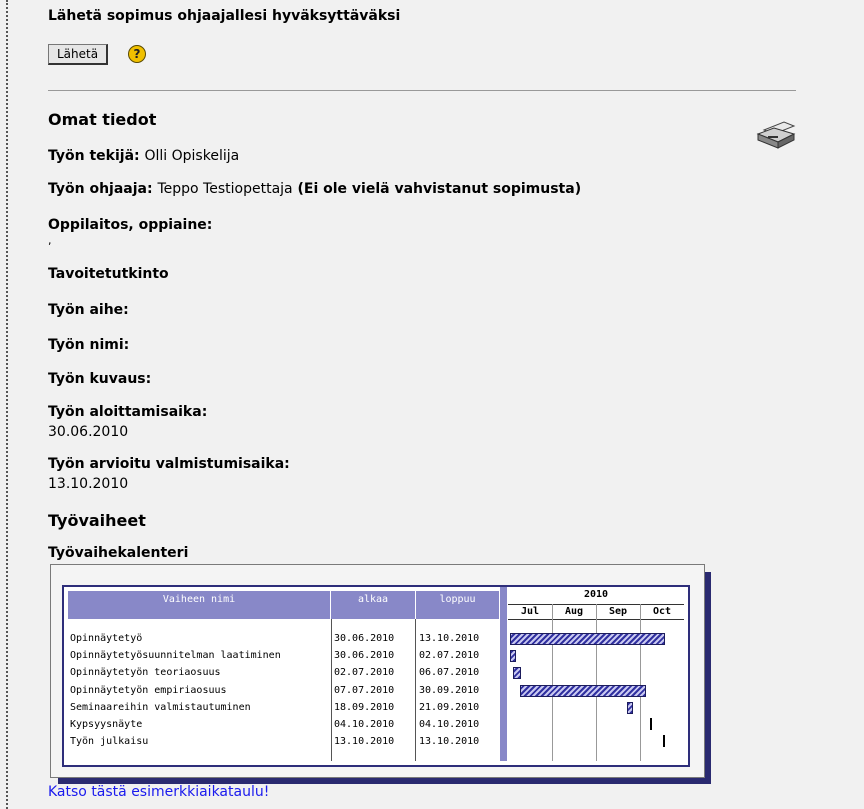  Describe the element at coordinates (88, 484) in the screenshot. I see `end-date-value: 13.10.2010` at that location.